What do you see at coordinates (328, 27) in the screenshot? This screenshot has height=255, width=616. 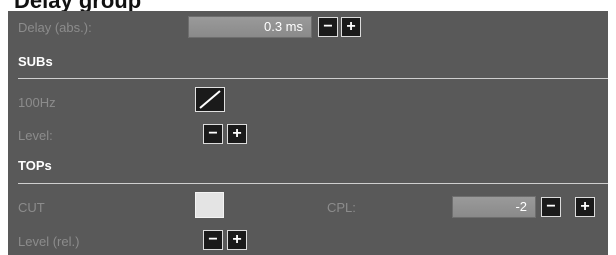 I see `delay-minus-button: −` at bounding box center [328, 27].